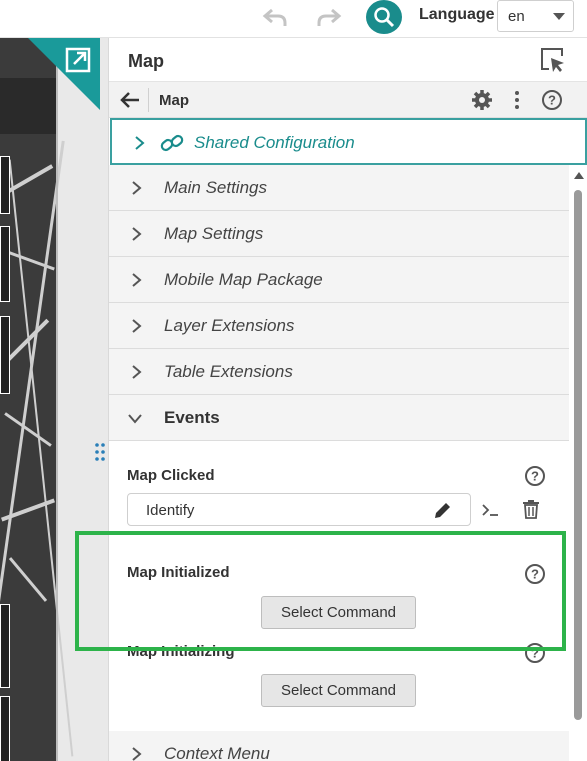 This screenshot has height=761, width=587. What do you see at coordinates (148, 100) in the screenshot?
I see `divider` at bounding box center [148, 100].